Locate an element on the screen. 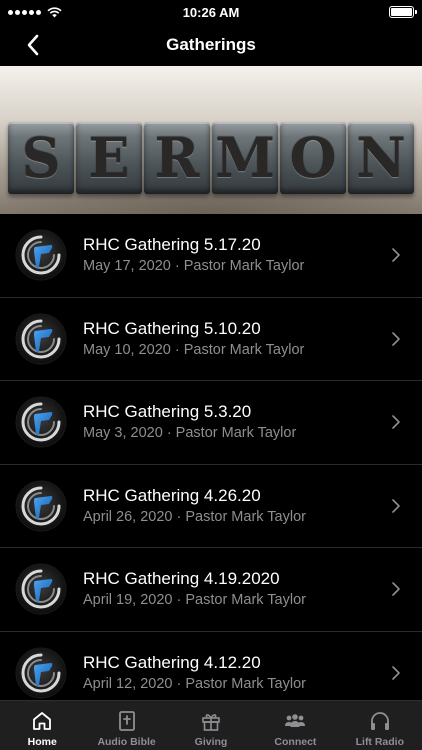  tab-home: Home is located at coordinates (42, 725).